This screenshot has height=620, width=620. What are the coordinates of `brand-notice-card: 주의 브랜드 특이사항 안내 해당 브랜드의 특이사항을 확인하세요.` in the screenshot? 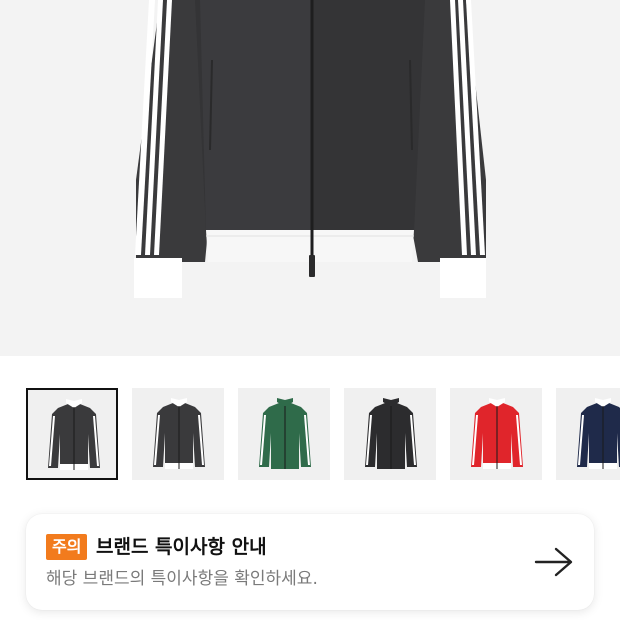 It's located at (310, 562).